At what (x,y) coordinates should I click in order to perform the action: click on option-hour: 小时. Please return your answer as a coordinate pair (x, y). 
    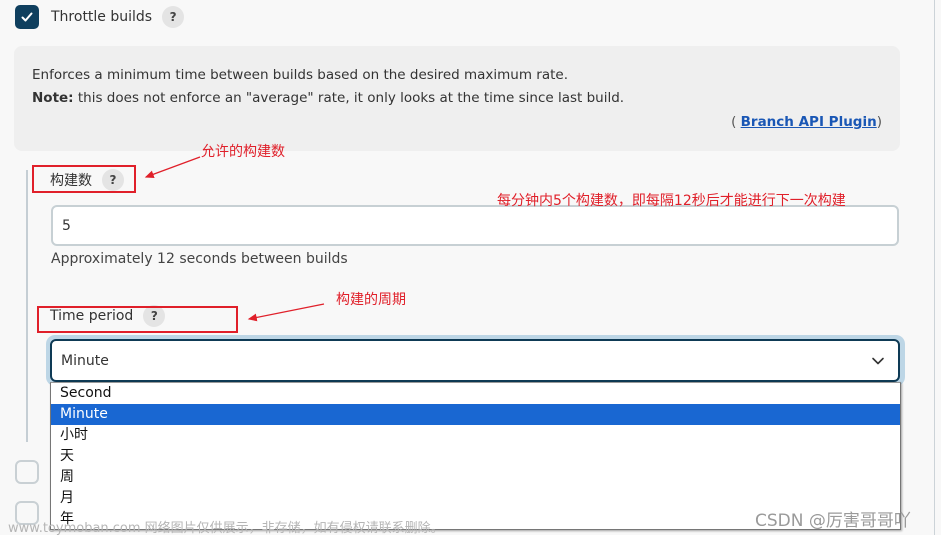
    Looking at the image, I should click on (475, 435).